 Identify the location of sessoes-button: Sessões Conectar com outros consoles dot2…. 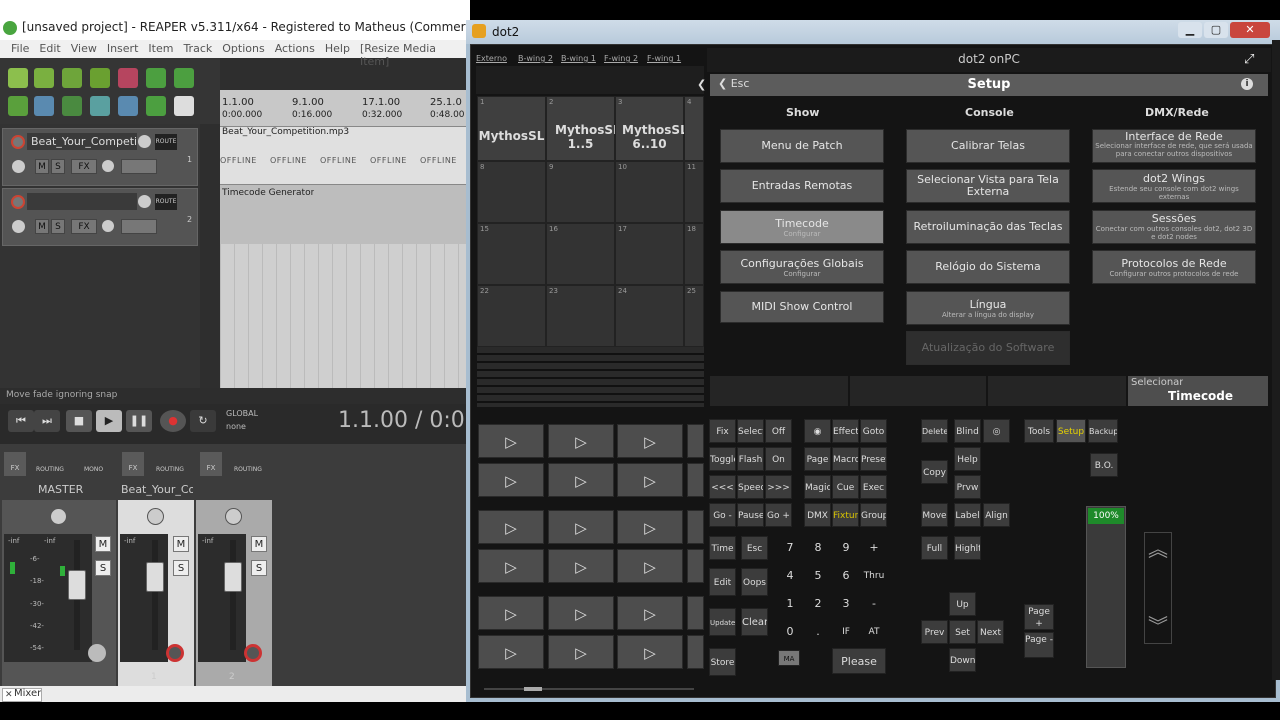
(1174, 227).